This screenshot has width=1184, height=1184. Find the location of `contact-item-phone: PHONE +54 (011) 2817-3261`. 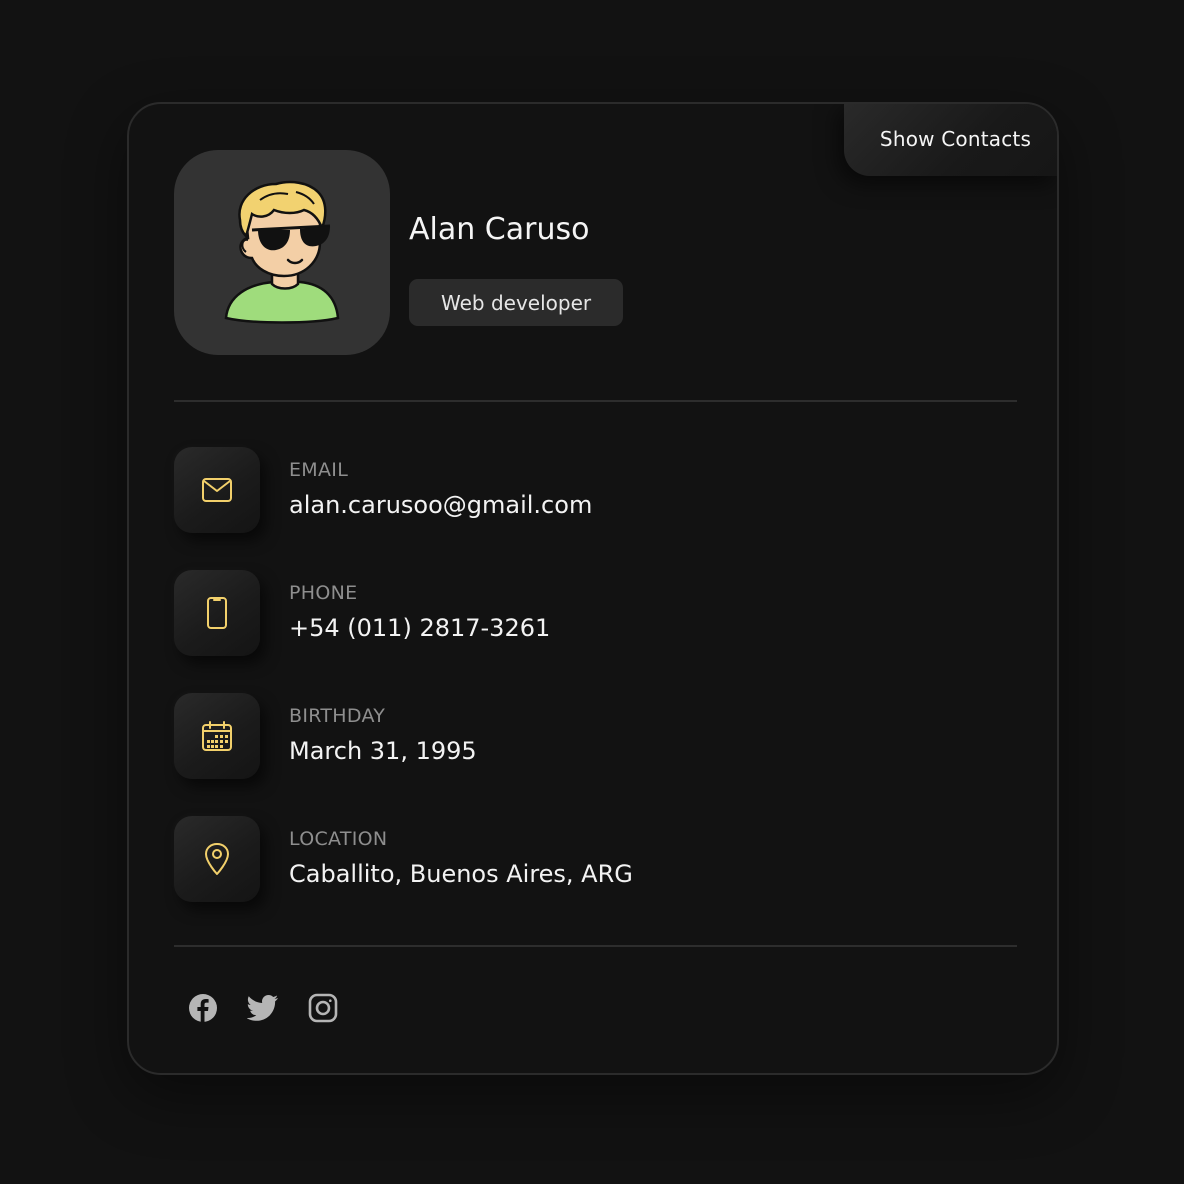

contact-item-phone: PHONE +54 (011) 2817-3261 is located at coordinates (595, 613).